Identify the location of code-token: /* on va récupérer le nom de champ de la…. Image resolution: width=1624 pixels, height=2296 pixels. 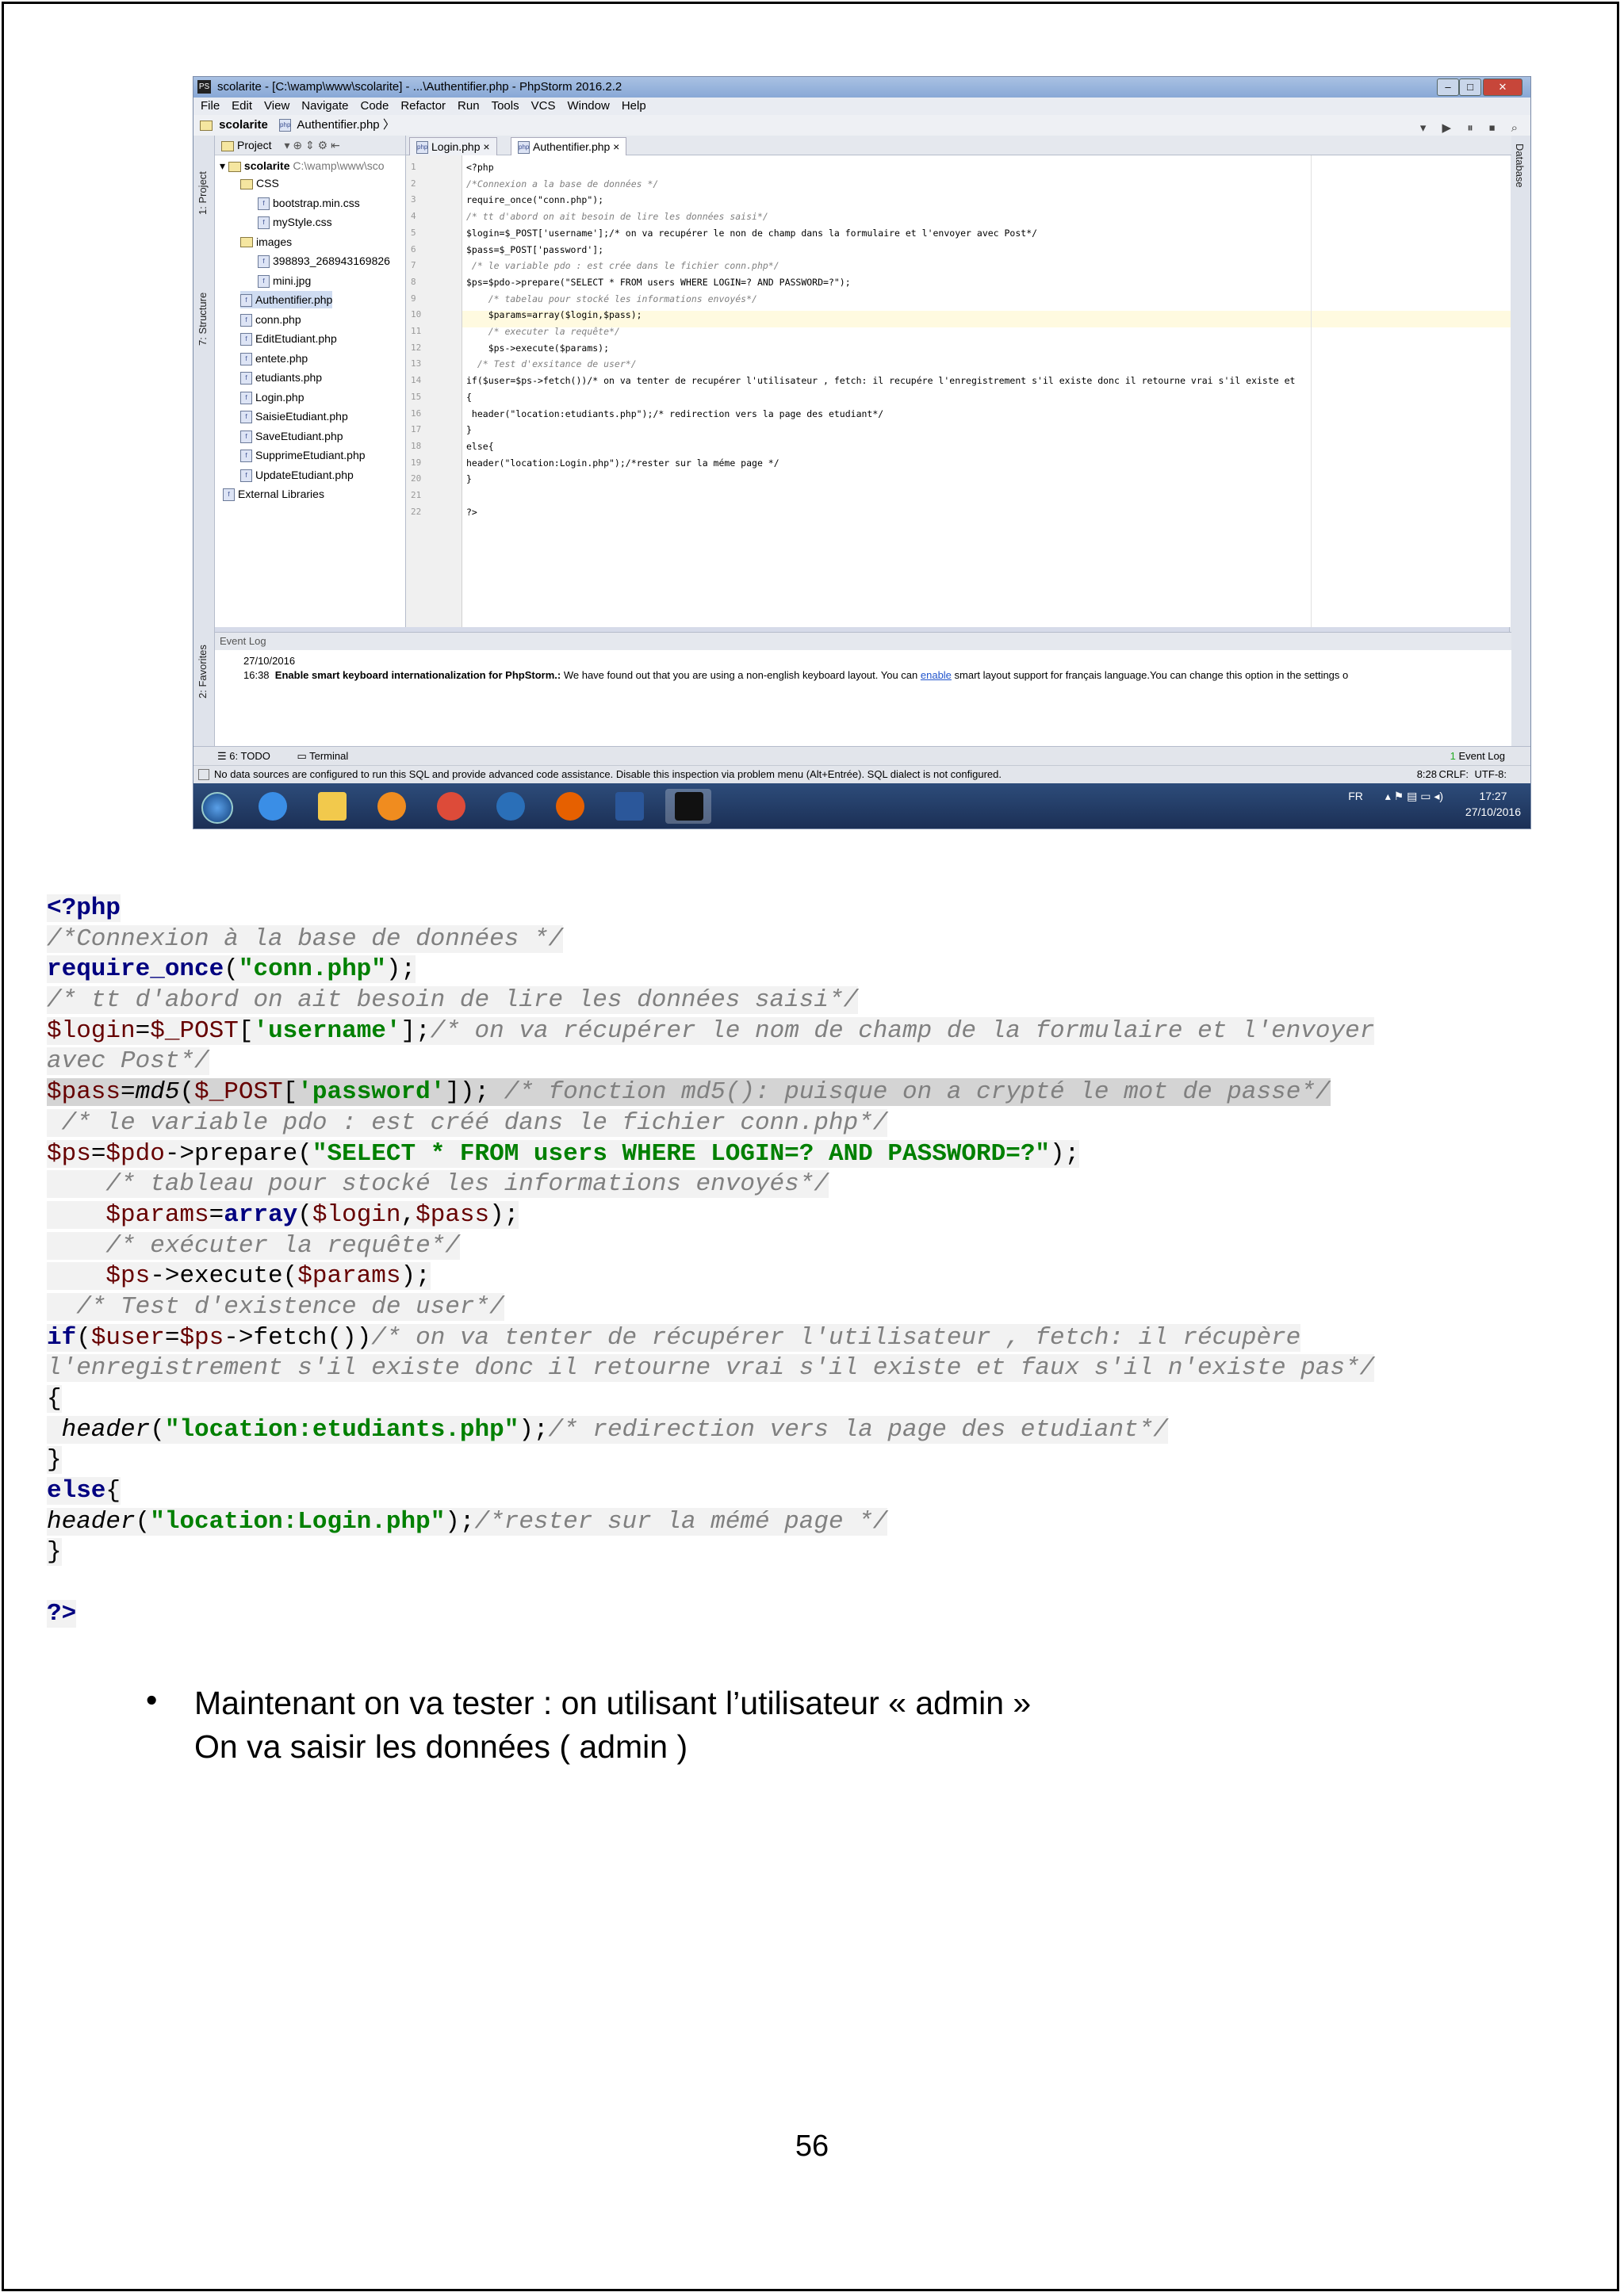
(902, 1030).